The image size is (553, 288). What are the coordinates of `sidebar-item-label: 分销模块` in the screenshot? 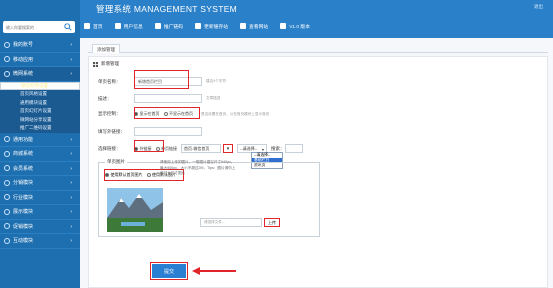 It's located at (23, 183).